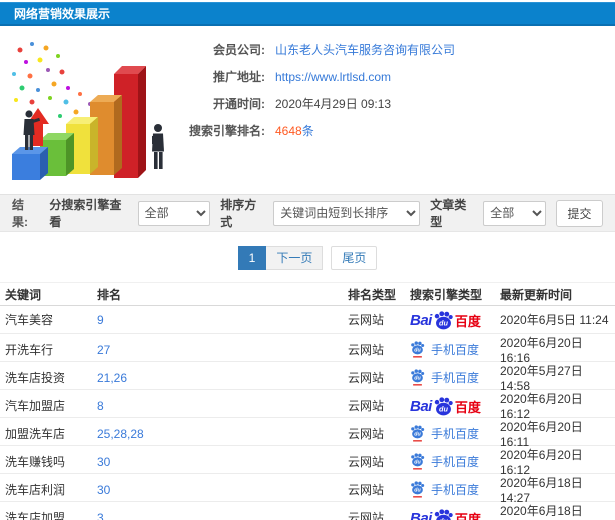 This screenshot has width=615, height=520. I want to click on rank-cell: 21,26, so click(222, 378).